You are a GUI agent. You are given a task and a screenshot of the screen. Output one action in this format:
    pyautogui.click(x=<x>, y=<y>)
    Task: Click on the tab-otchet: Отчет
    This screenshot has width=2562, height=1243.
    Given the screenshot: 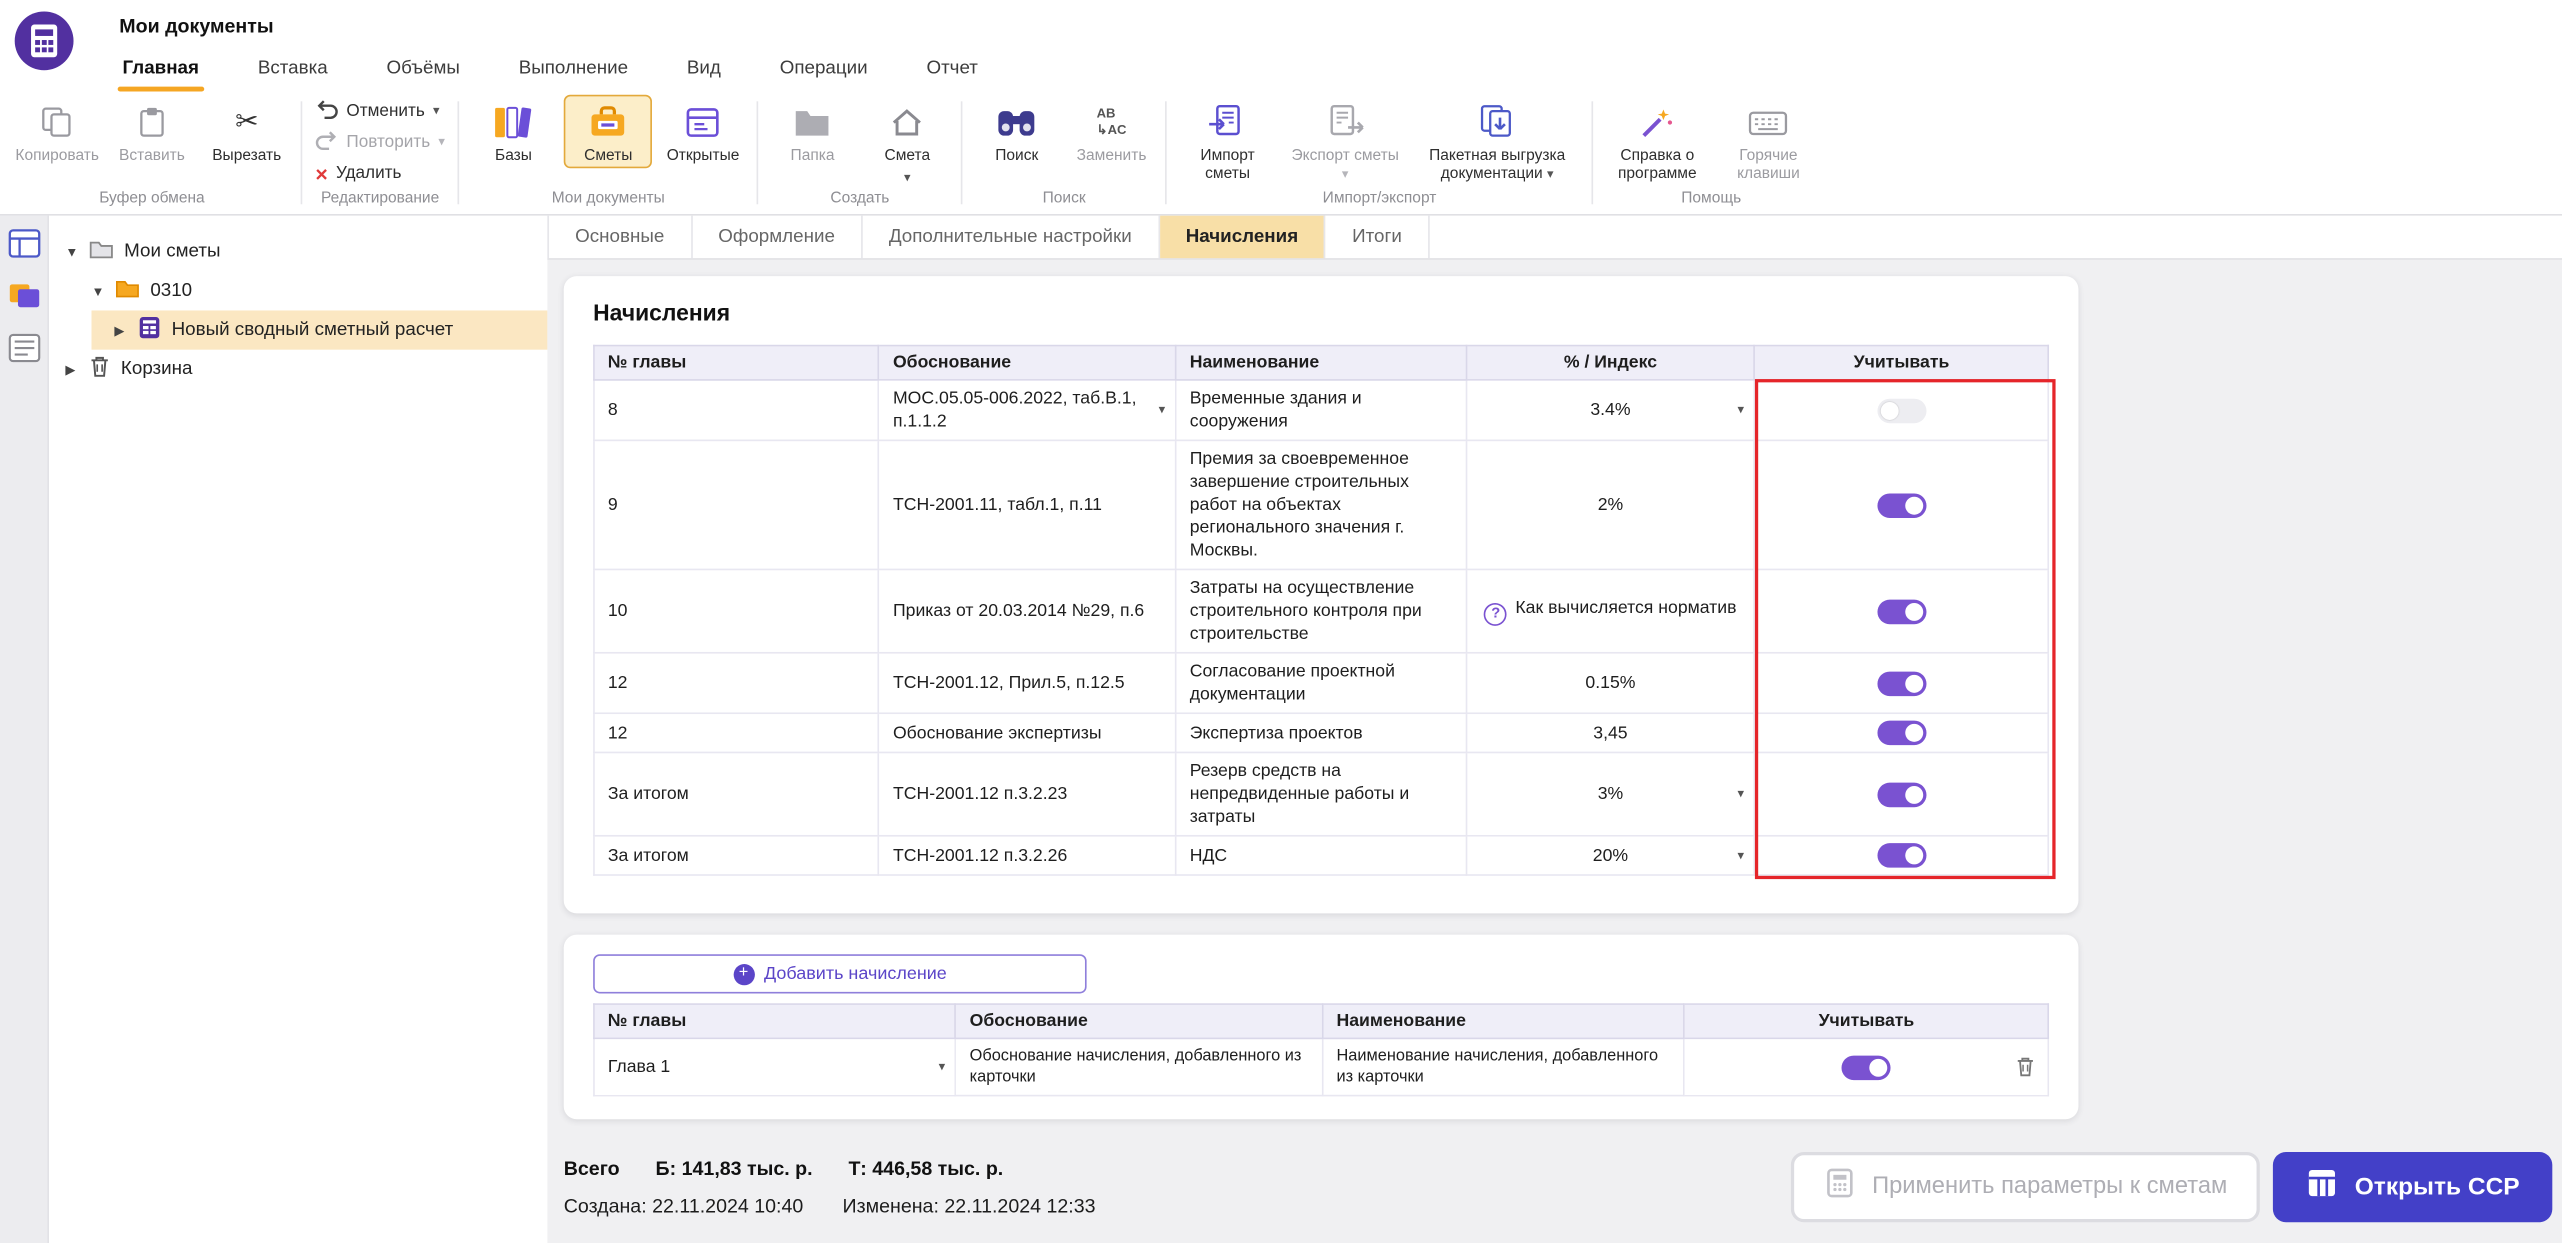 What is the action you would take?
    pyautogui.click(x=951, y=70)
    